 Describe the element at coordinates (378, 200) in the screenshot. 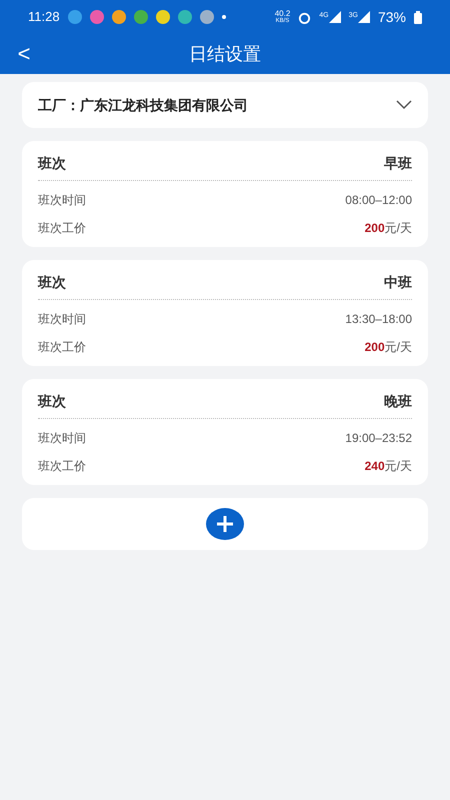

I see `shift-time: 08:00–12:00` at that location.